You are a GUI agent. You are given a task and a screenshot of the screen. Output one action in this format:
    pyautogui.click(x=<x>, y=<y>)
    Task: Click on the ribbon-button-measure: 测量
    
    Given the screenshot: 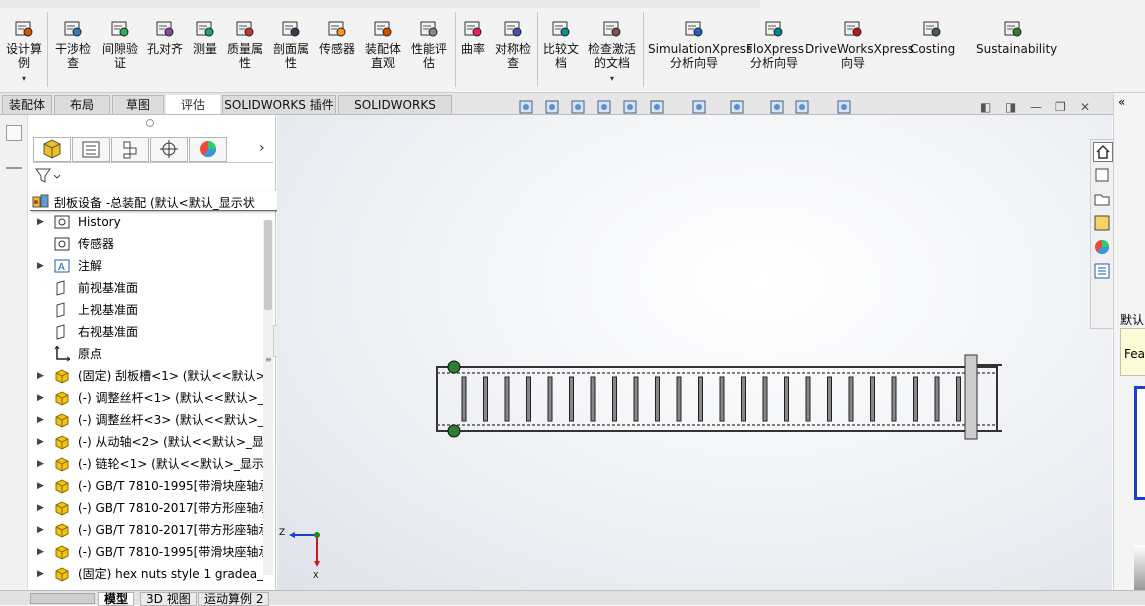 What is the action you would take?
    pyautogui.click(x=205, y=37)
    